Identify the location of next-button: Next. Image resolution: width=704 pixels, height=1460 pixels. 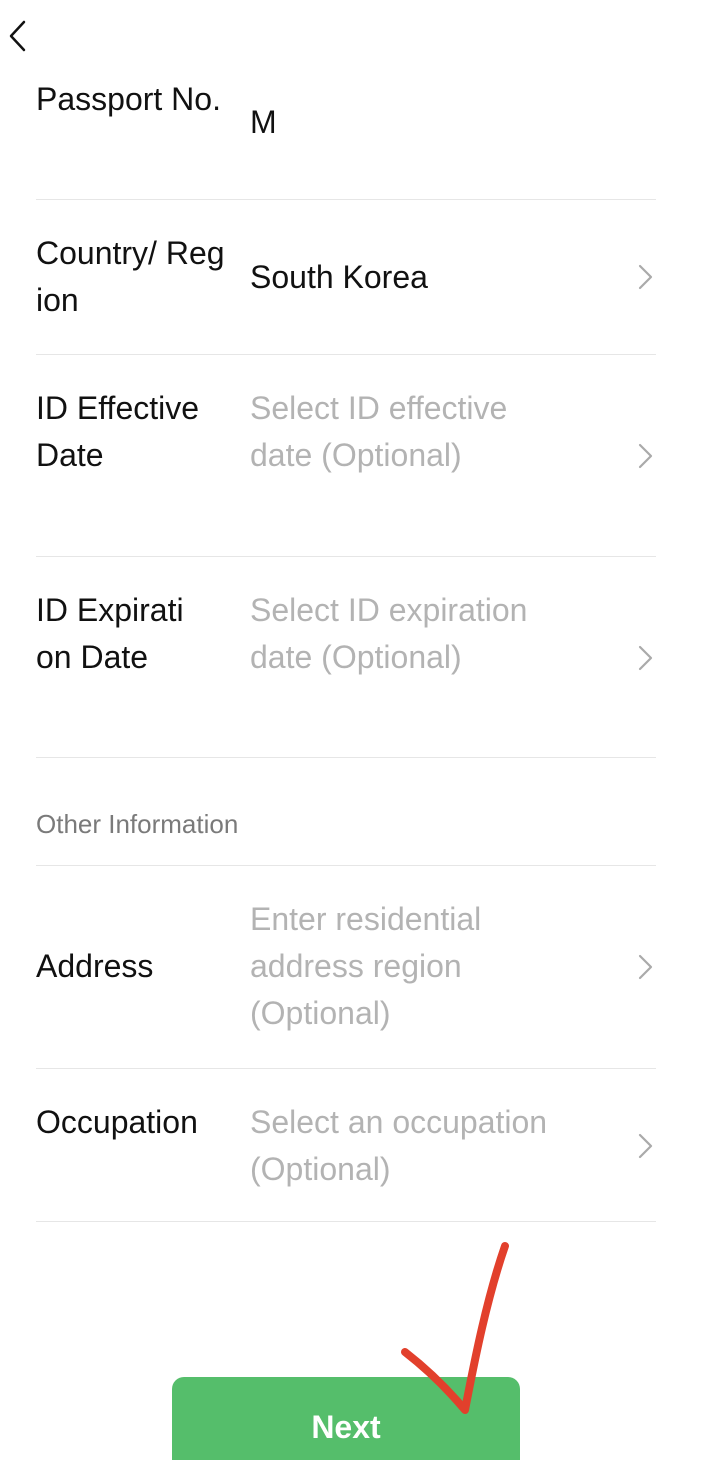
(346, 1418).